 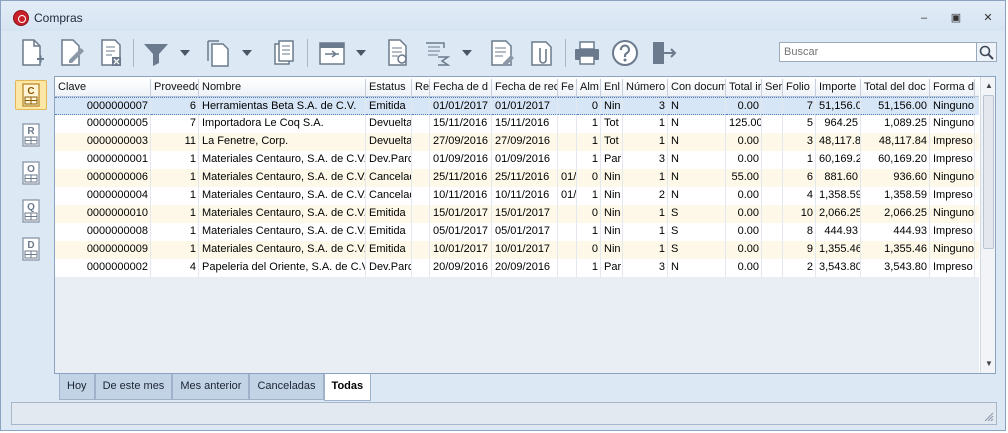 I want to click on search-input, so click(x=878, y=52).